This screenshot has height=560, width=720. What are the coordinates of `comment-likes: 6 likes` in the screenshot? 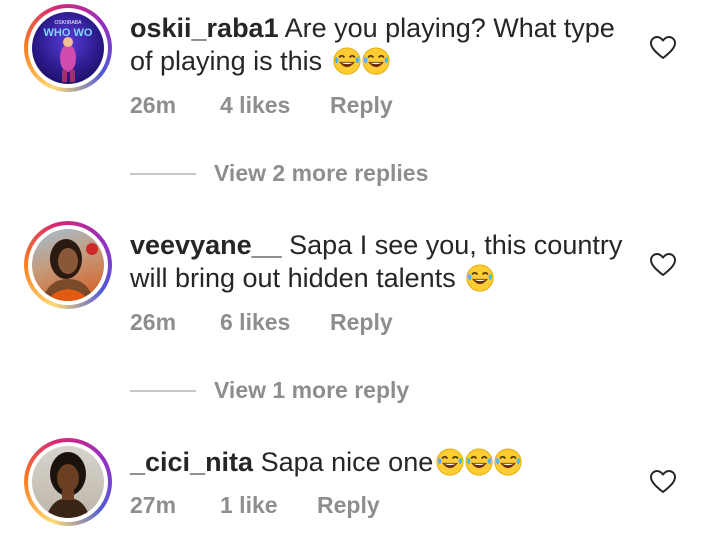 It's located at (275, 322).